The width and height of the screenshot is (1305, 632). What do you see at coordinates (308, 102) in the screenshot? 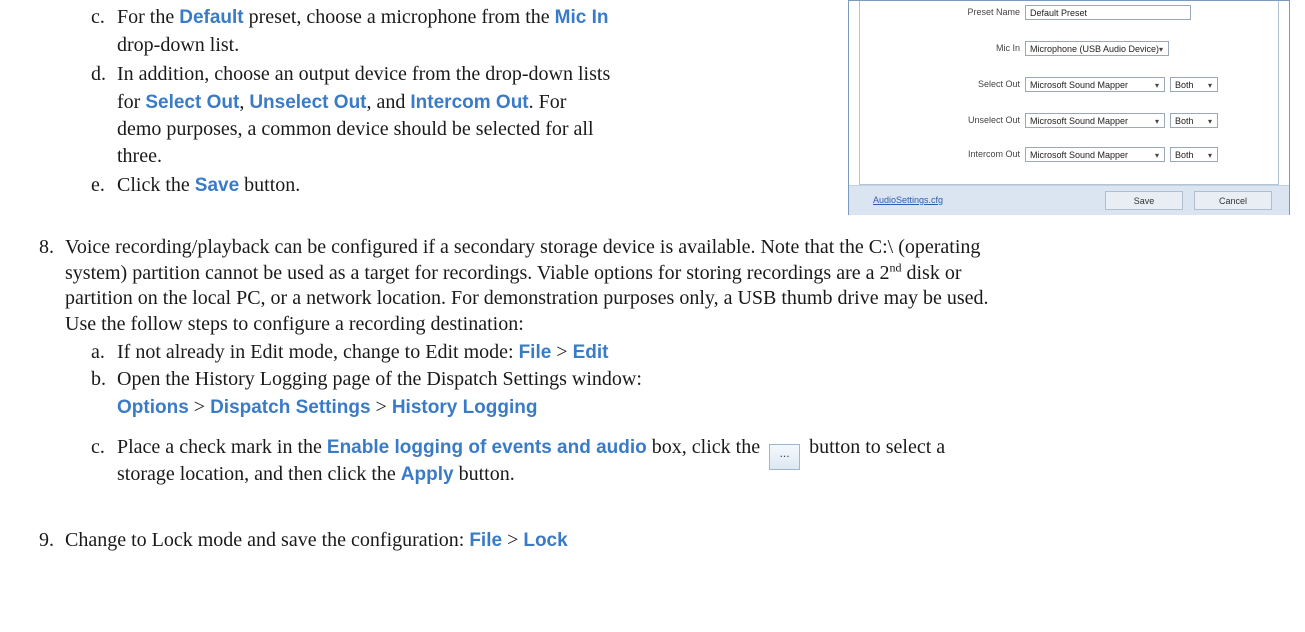
I see `keyword-unselect-out: Unselect Out` at bounding box center [308, 102].